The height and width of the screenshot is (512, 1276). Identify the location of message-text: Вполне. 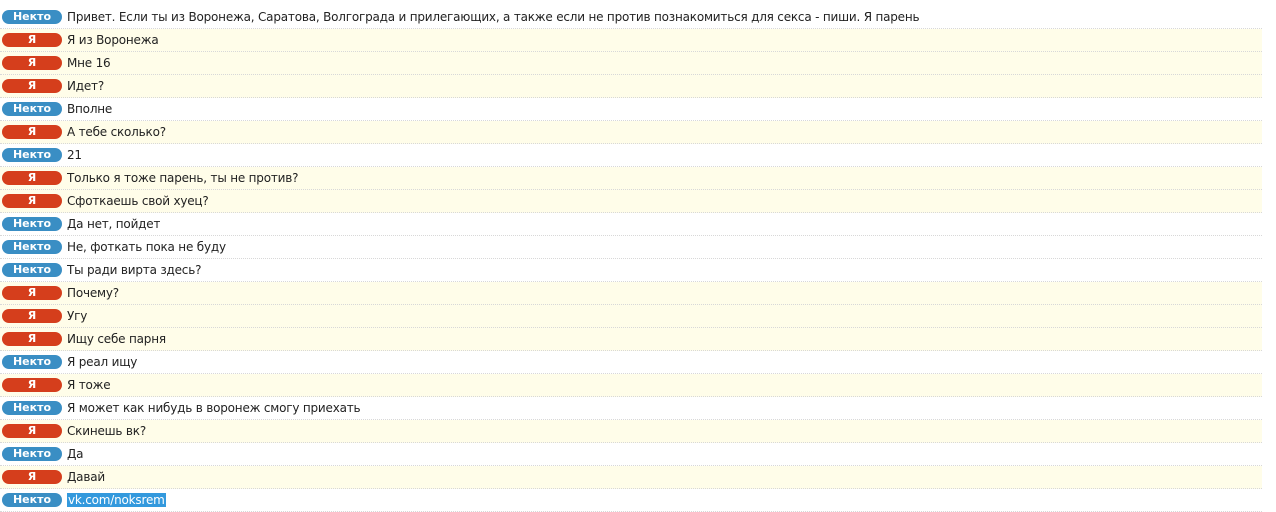
(90, 109).